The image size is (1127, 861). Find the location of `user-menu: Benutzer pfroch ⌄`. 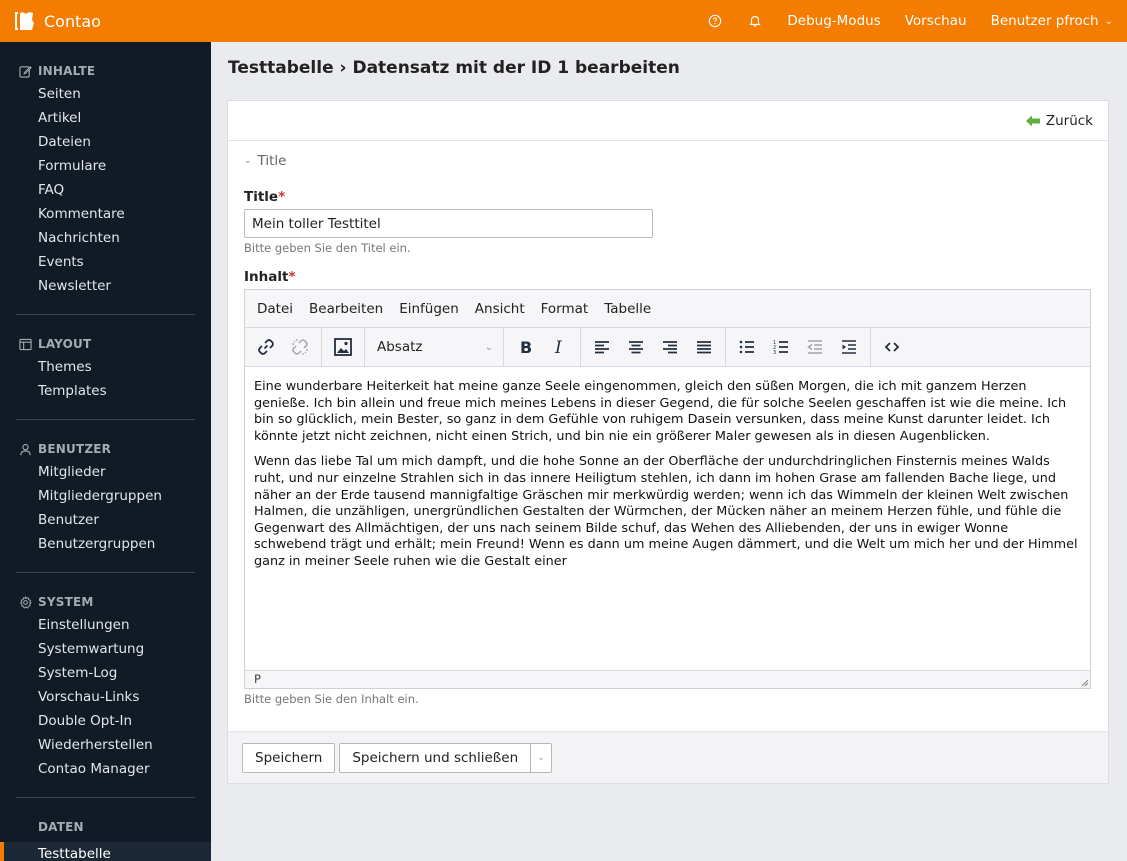

user-menu: Benutzer pfroch ⌄ is located at coordinates (1052, 21).